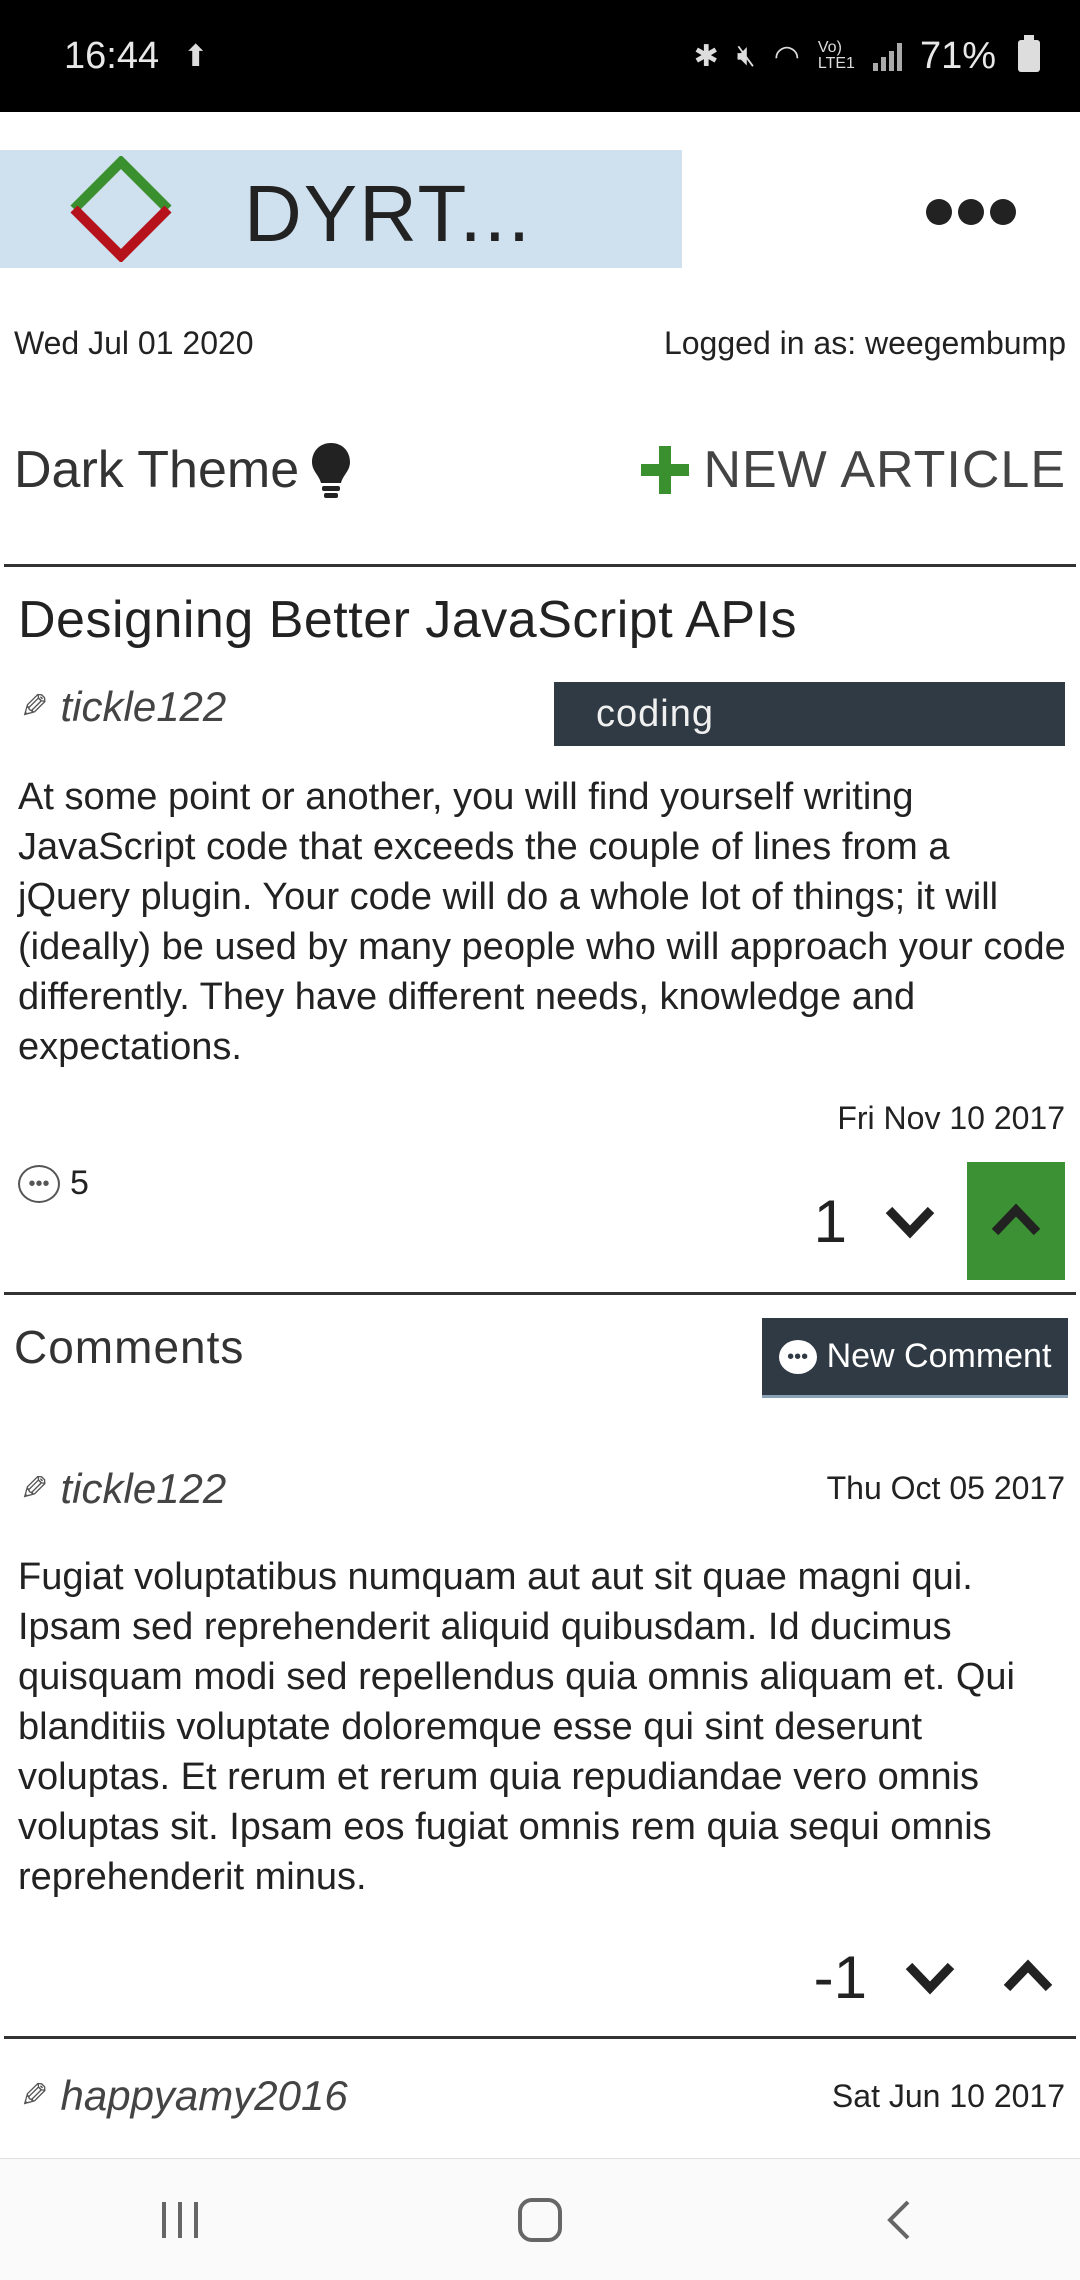 This screenshot has width=1080, height=2280. Describe the element at coordinates (786, 56) in the screenshot. I see `wifi-icon: ◠` at that location.